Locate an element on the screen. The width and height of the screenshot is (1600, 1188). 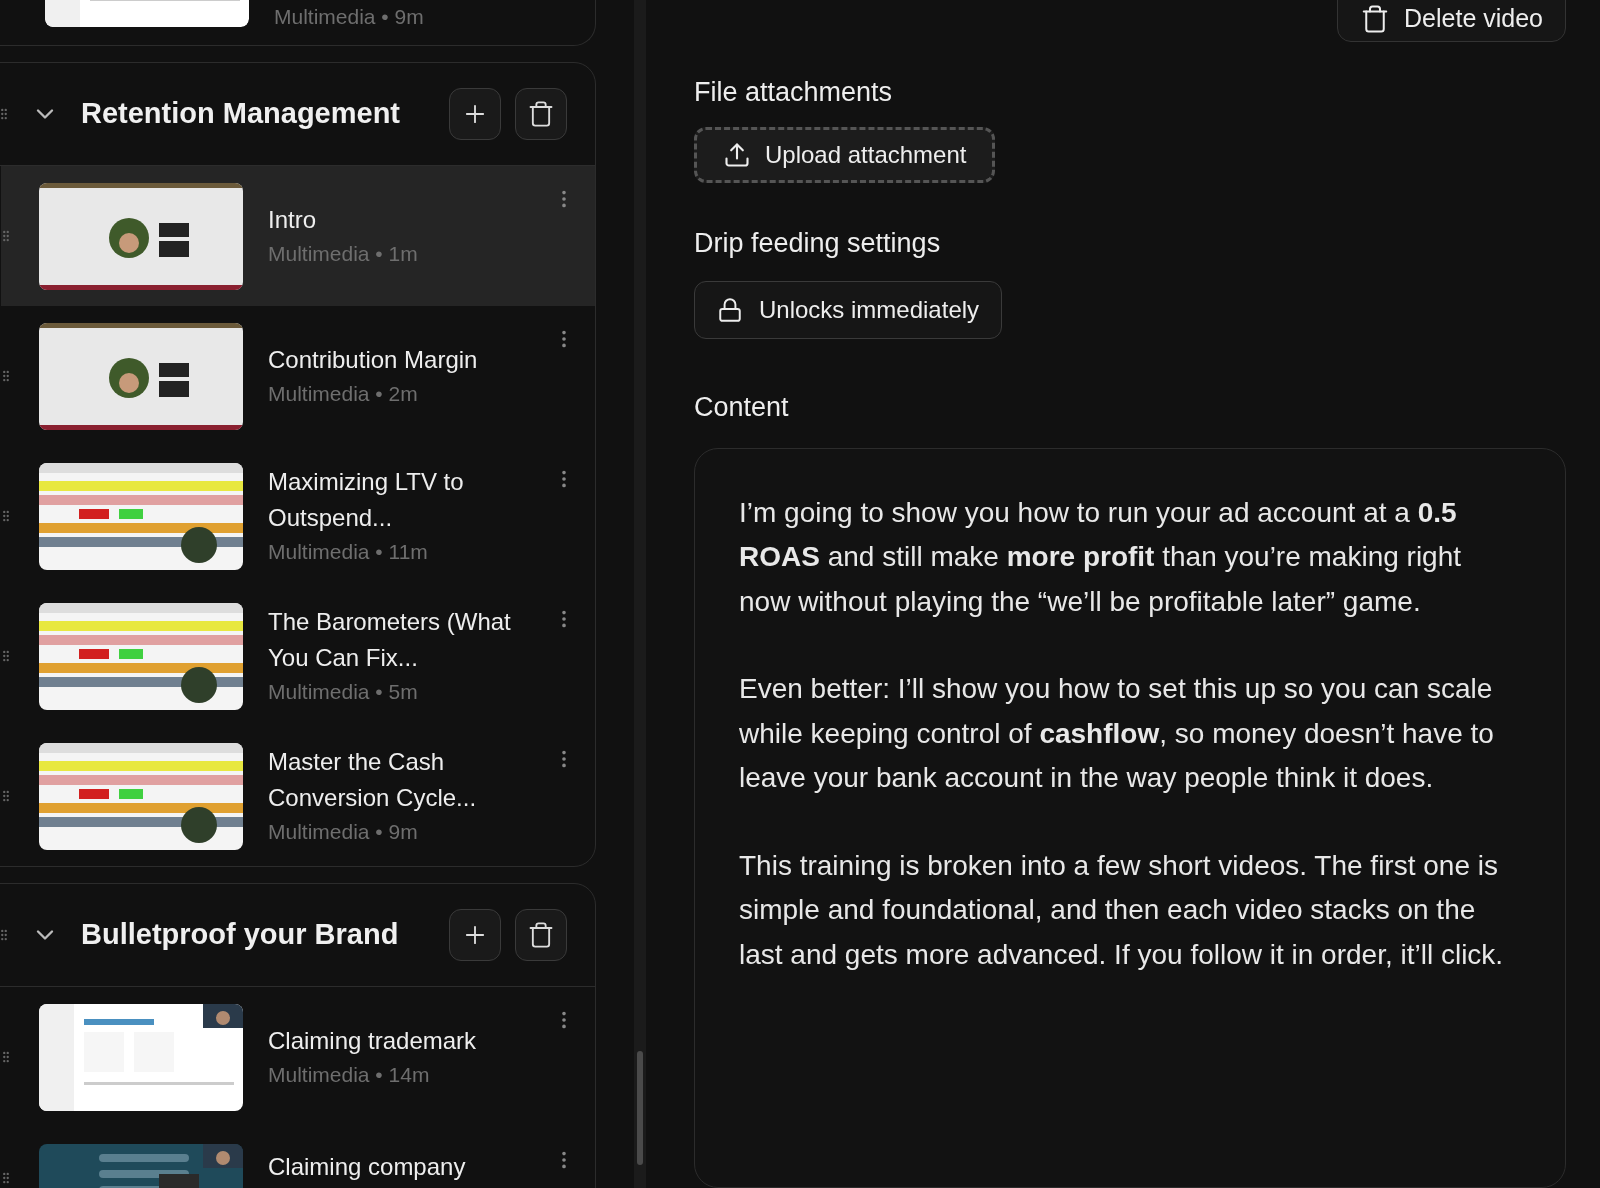
delete-video-button: Delete video is located at coordinates (1451, 21).